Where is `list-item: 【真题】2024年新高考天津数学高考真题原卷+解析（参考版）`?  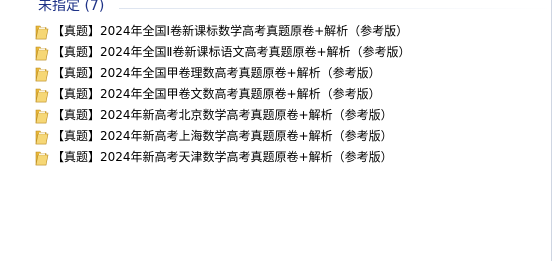 list-item: 【真题】2024年新高考天津数学高考真题原卷+解析（参考版） is located at coordinates (276, 157).